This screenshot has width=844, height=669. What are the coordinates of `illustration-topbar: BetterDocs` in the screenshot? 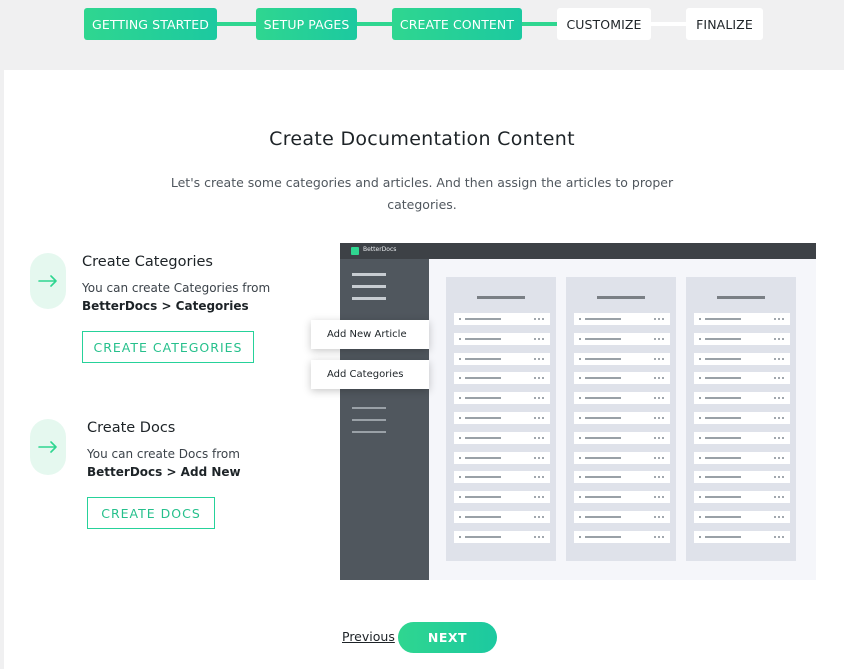 It's located at (578, 251).